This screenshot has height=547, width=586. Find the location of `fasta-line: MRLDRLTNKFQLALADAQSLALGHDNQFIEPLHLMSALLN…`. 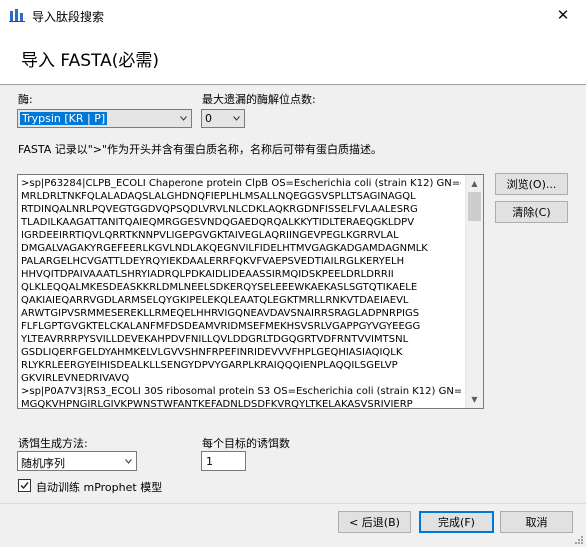

fasta-line: MRLDRLTNKFQLALADAQSLALGHDNQFIEPLHLMSALLN… is located at coordinates (218, 196).